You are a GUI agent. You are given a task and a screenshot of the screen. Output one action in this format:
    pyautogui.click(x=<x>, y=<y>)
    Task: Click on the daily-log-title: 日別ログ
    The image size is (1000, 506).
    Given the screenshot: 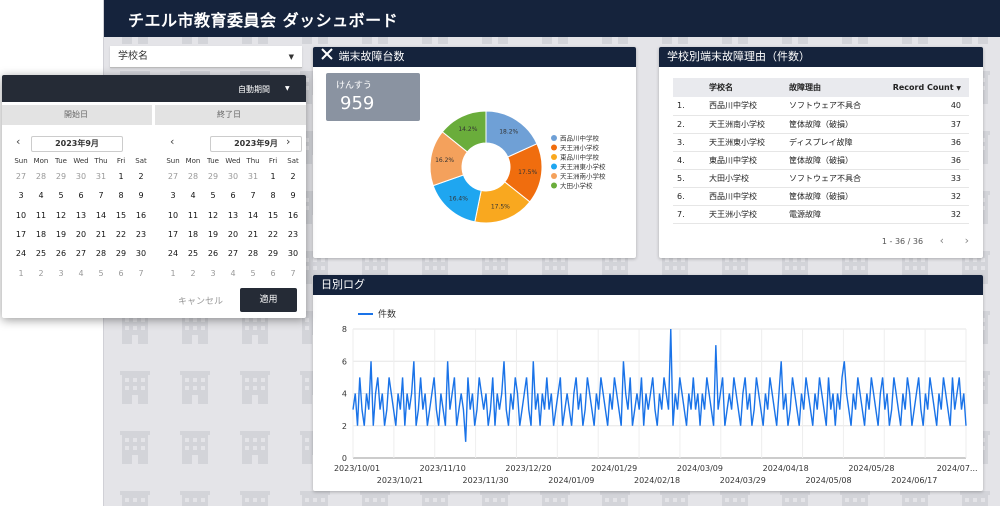 What is the action you would take?
    pyautogui.click(x=343, y=284)
    